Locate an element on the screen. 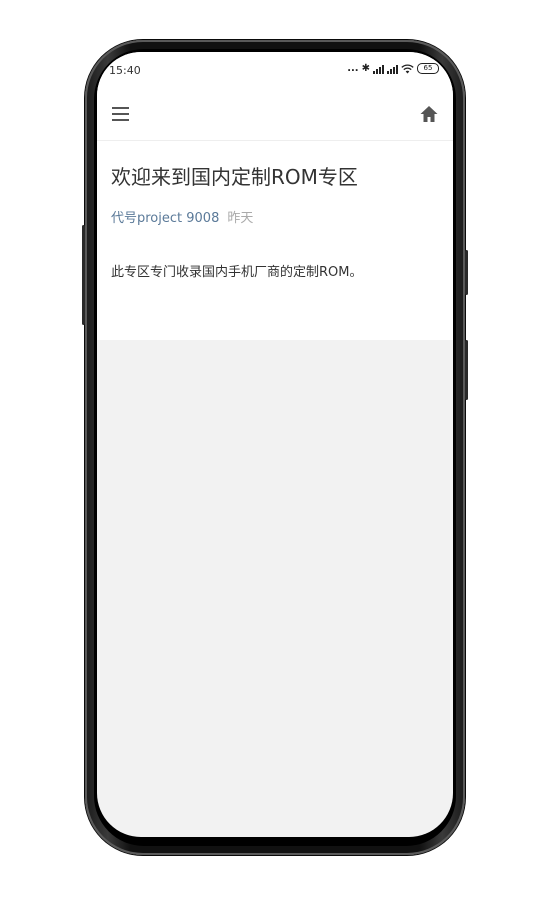 The image size is (550, 901). menu-icon is located at coordinates (120, 114).